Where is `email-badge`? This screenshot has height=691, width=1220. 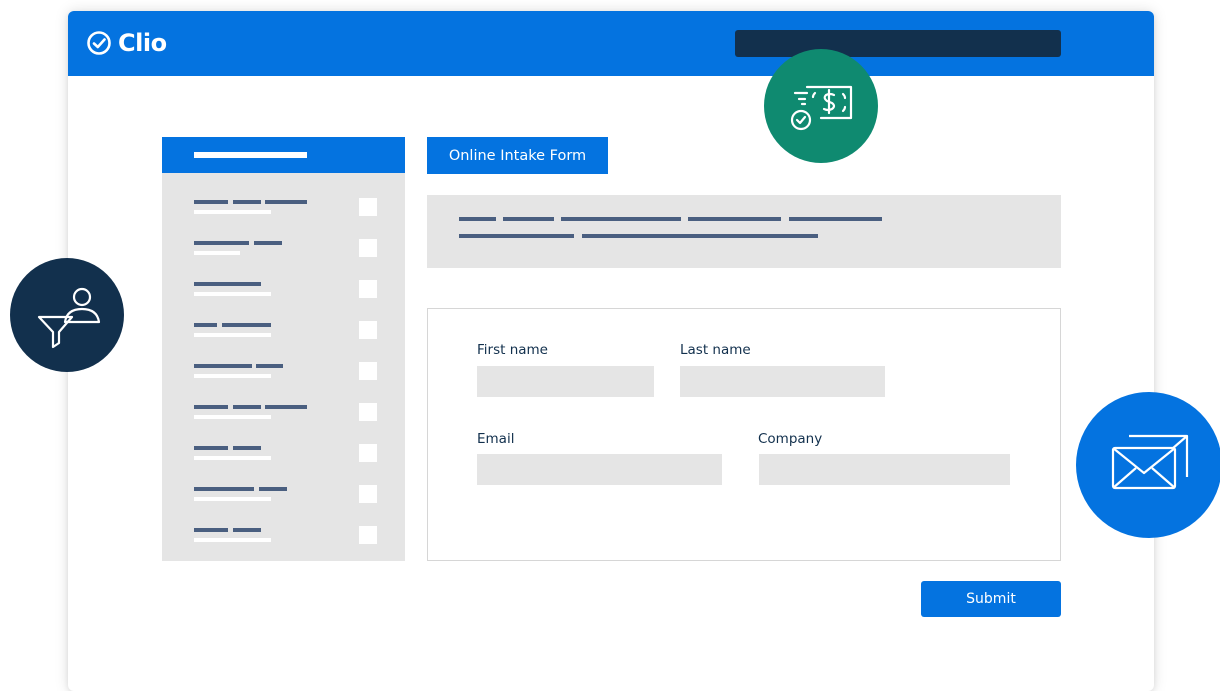 email-badge is located at coordinates (1148, 465).